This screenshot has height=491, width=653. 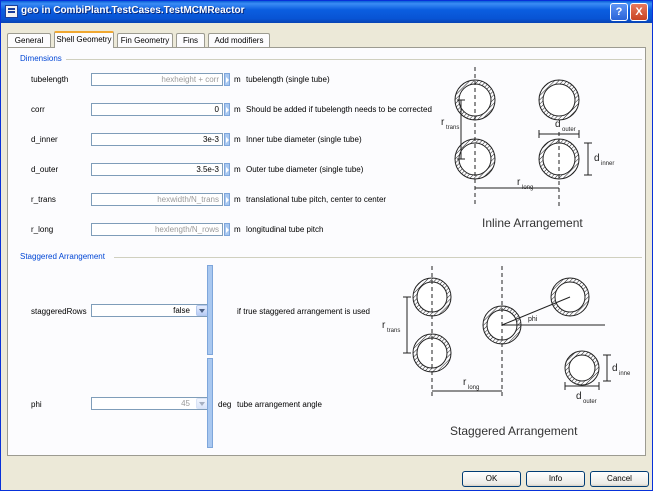 I want to click on staggered-arrangement-diagram: phi r trans r long d inner d outer, so click(x=506, y=335).